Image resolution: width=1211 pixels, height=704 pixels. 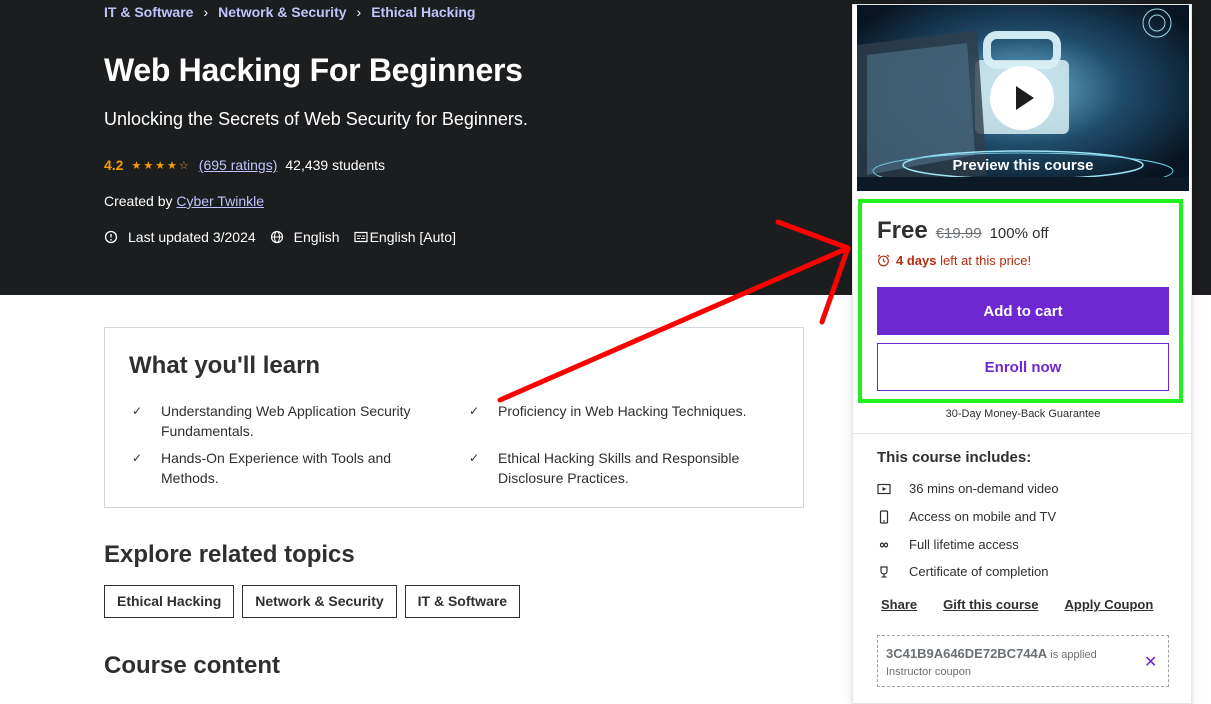 What do you see at coordinates (884, 516) in the screenshot?
I see `mobile-icon` at bounding box center [884, 516].